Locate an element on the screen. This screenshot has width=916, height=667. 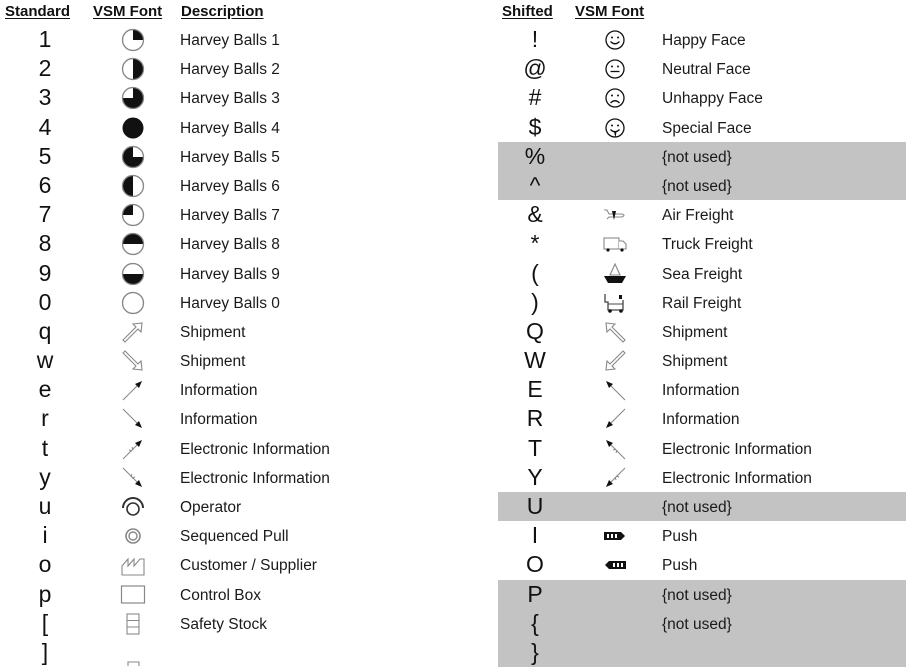
key-character: E is located at coordinates (535, 389).